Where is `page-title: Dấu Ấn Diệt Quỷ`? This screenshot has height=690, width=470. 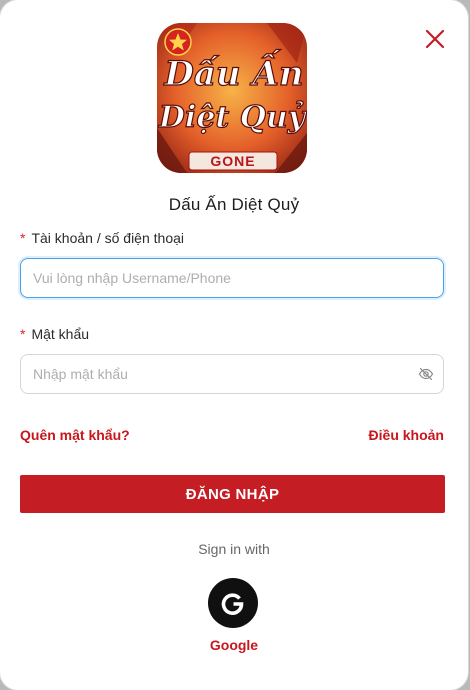
page-title: Dấu Ấn Diệt Quỷ is located at coordinates (234, 204).